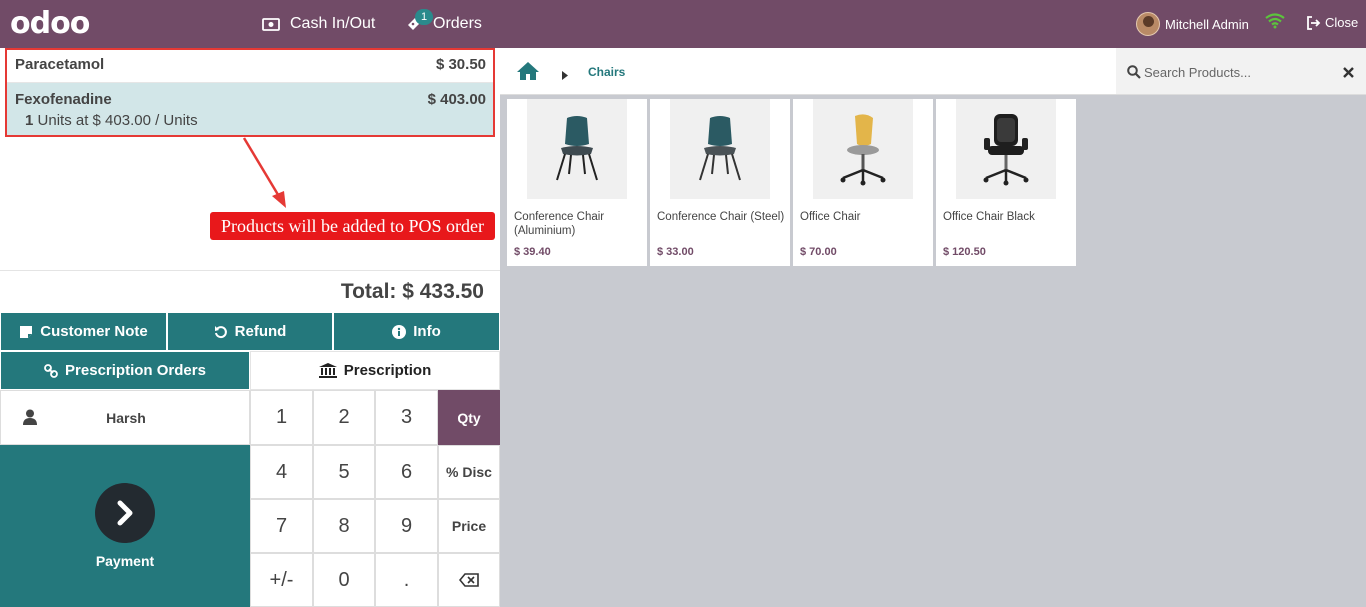  I want to click on numpad-key-8: 8, so click(344, 526).